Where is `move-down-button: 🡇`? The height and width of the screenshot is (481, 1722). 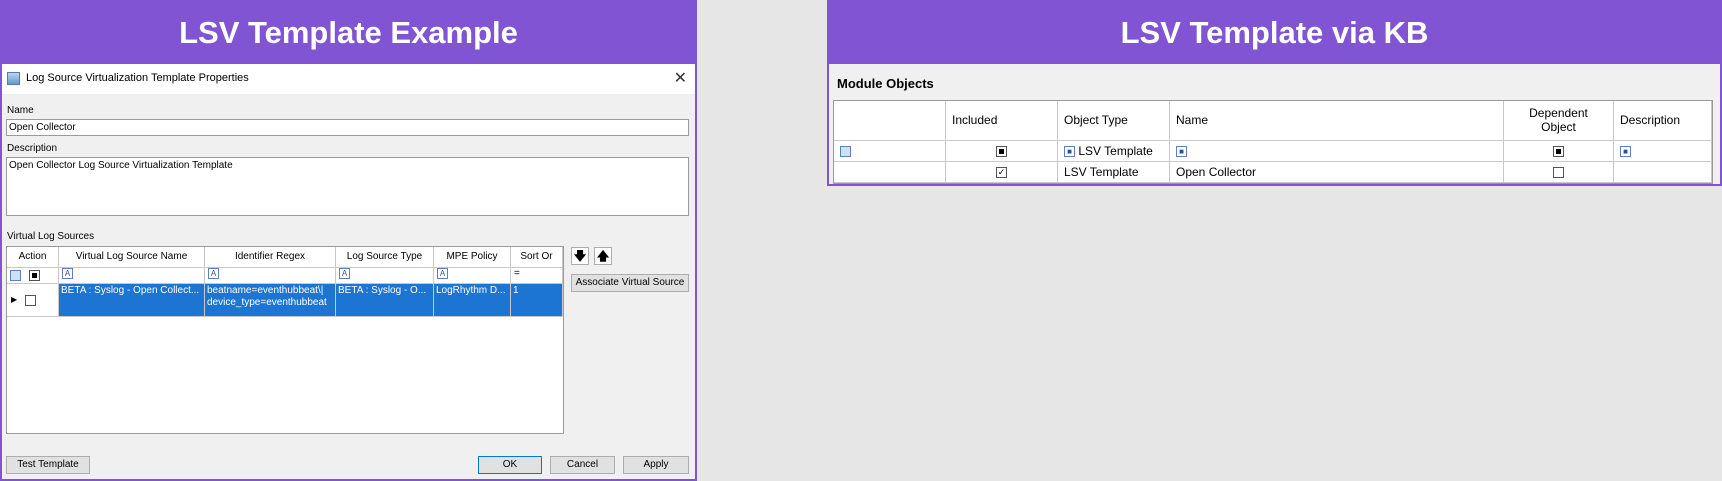
move-down-button: 🡇 is located at coordinates (580, 256).